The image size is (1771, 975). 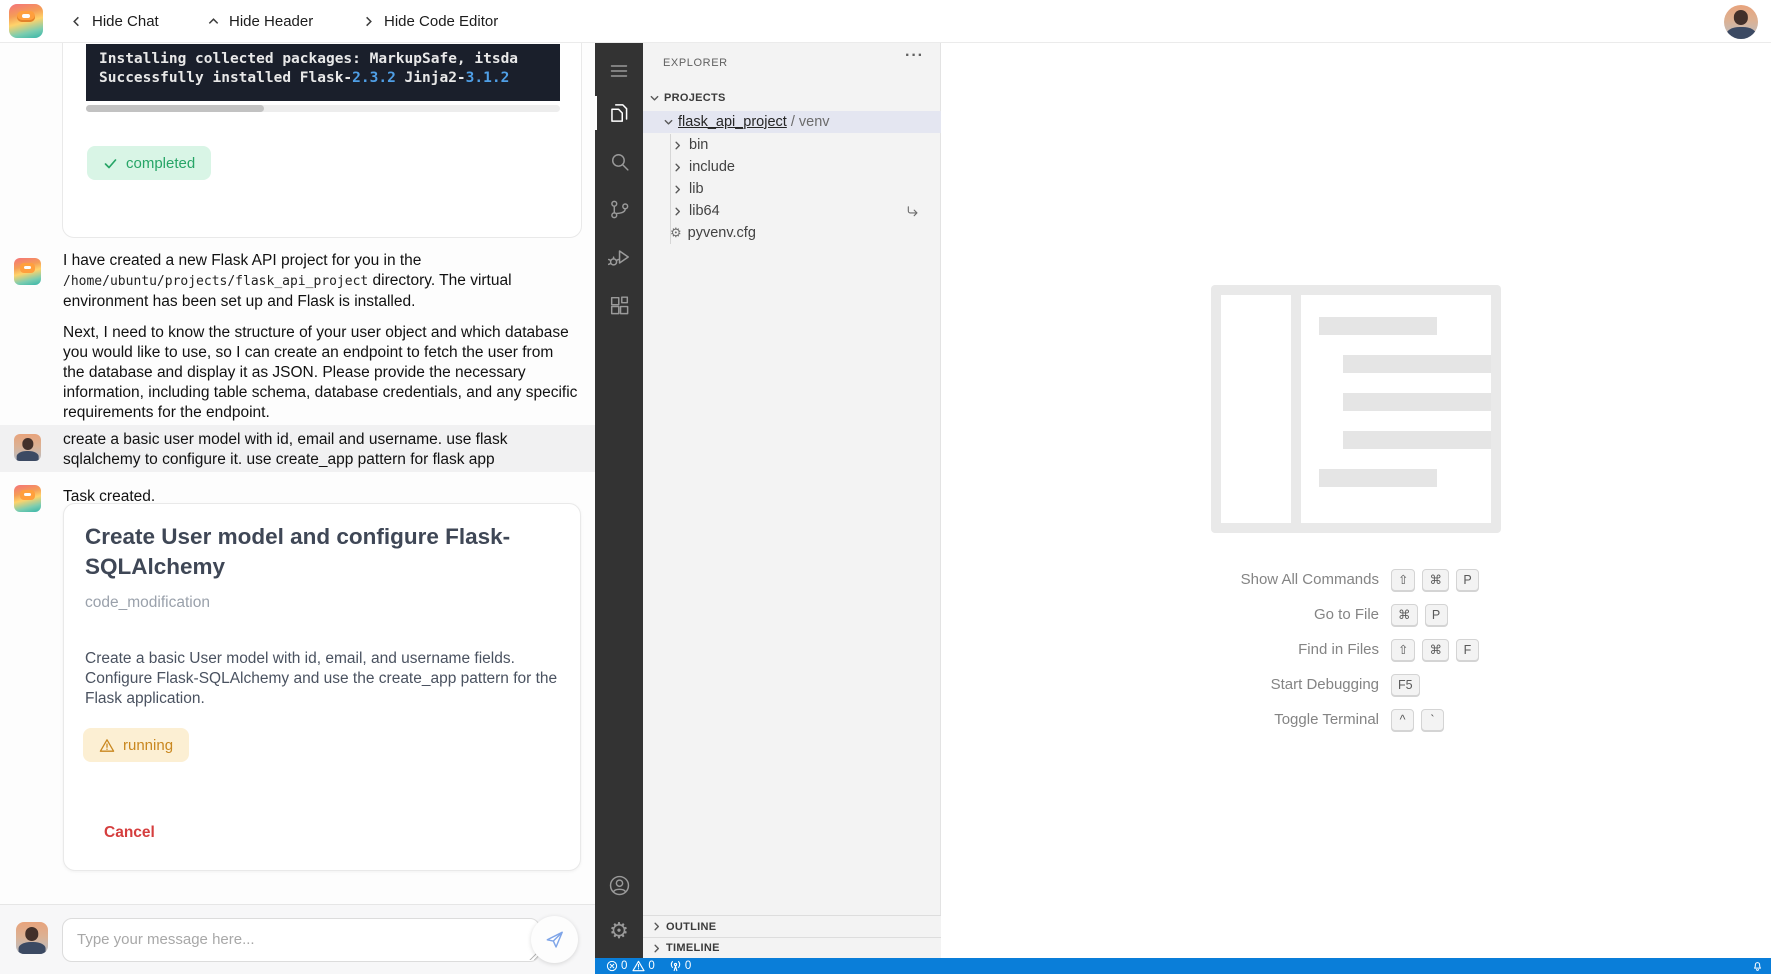 I want to click on message-input, so click(x=301, y=940).